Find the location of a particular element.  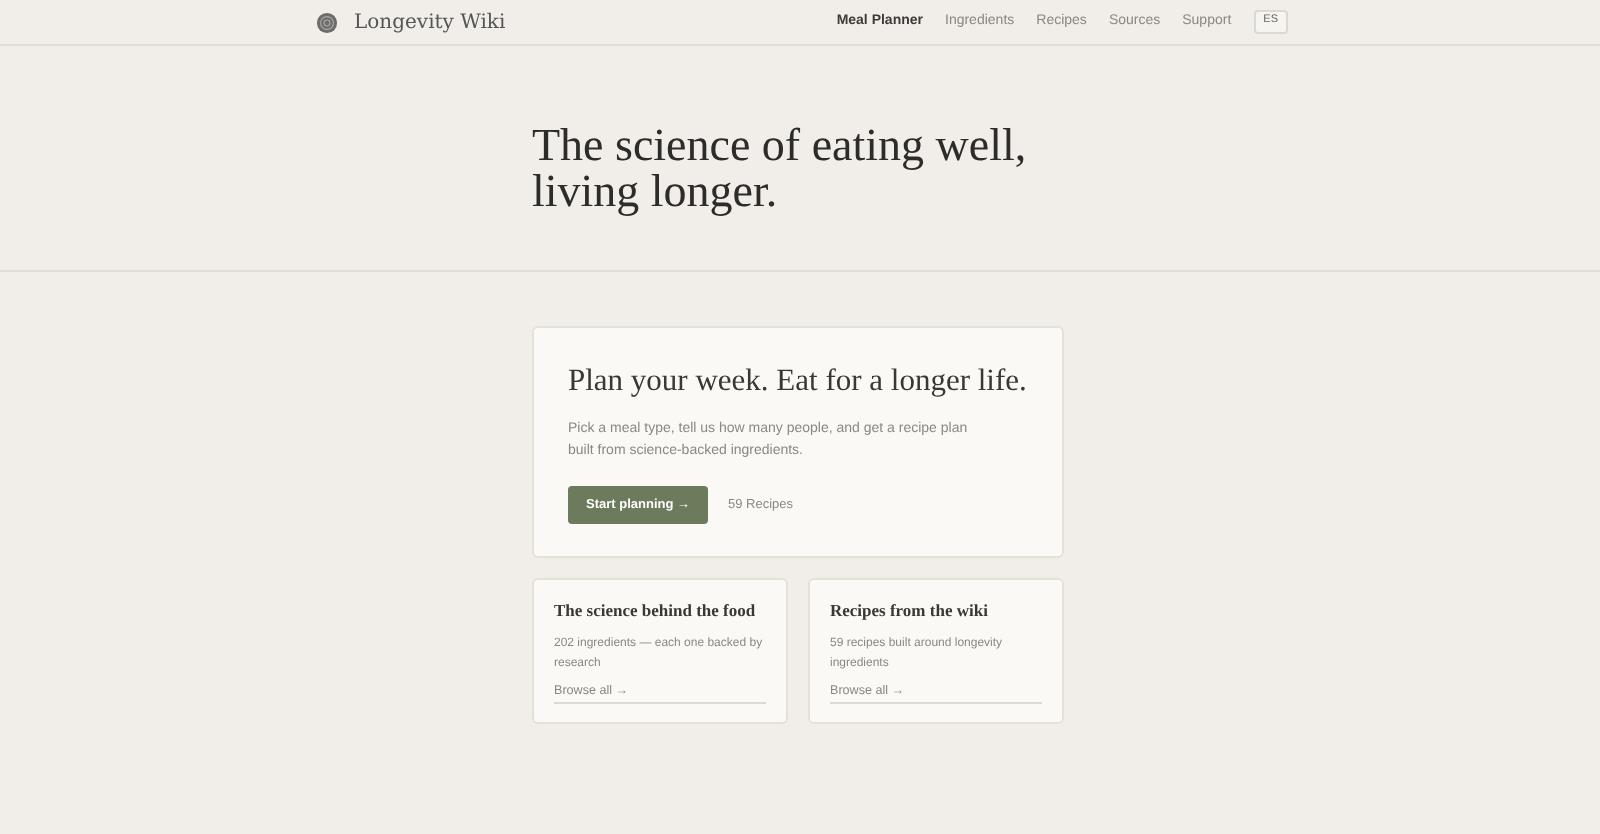

hero-heading: The science of eating well, living longer. is located at coordinates (780, 168).